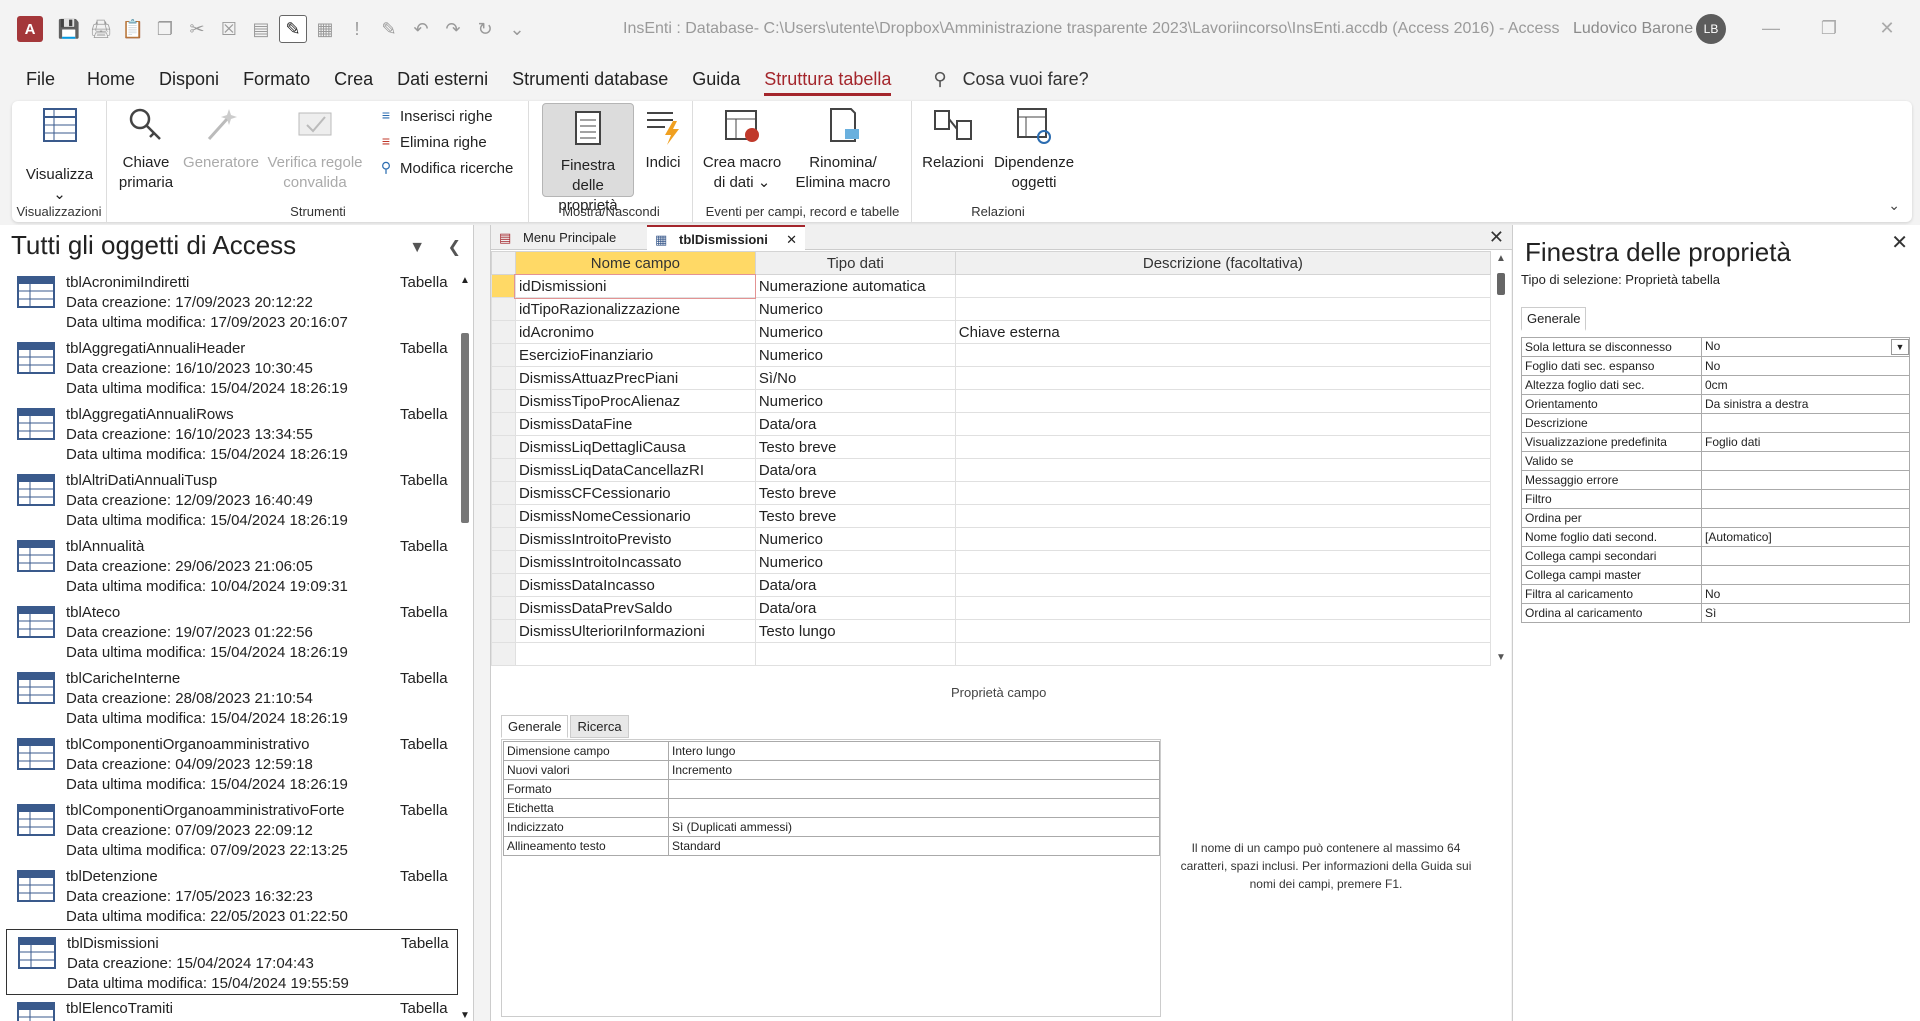 The height and width of the screenshot is (1021, 1920). What do you see at coordinates (855, 654) in the screenshot?
I see `data-type-cell` at bounding box center [855, 654].